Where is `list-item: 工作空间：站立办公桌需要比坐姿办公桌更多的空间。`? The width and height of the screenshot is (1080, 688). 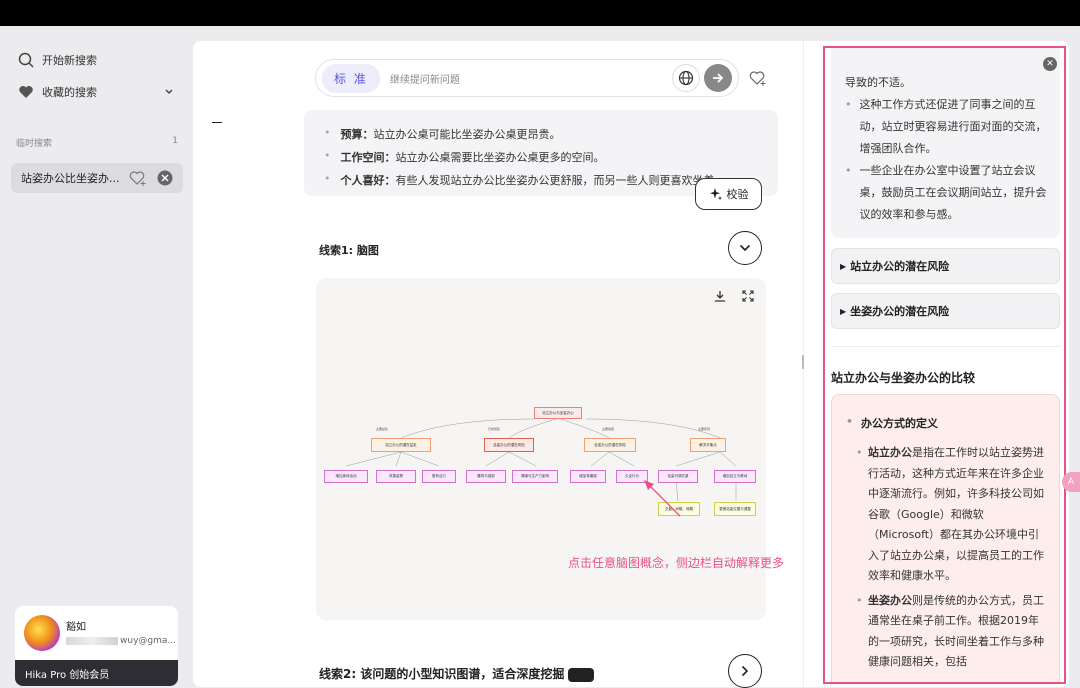 list-item: 工作空间：站立办公桌需要比坐姿办公桌更多的空间。 is located at coordinates (541, 157).